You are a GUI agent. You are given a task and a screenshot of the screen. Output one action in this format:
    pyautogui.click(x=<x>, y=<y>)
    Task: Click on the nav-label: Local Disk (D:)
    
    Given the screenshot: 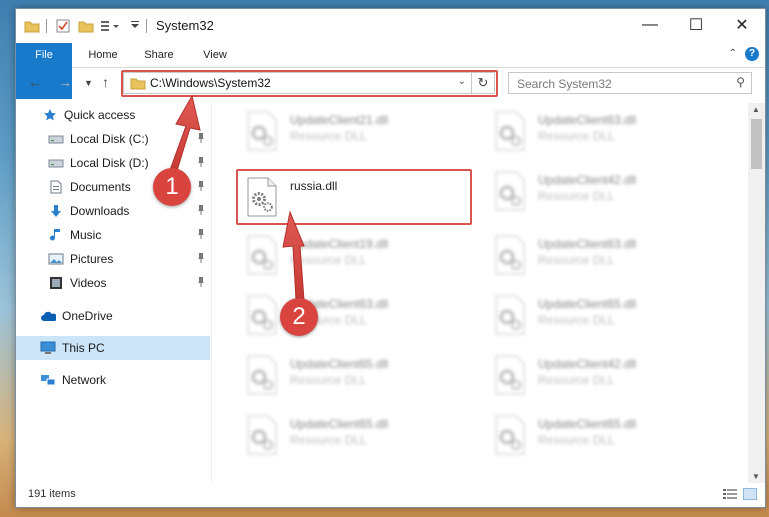 What is the action you would take?
    pyautogui.click(x=109, y=163)
    